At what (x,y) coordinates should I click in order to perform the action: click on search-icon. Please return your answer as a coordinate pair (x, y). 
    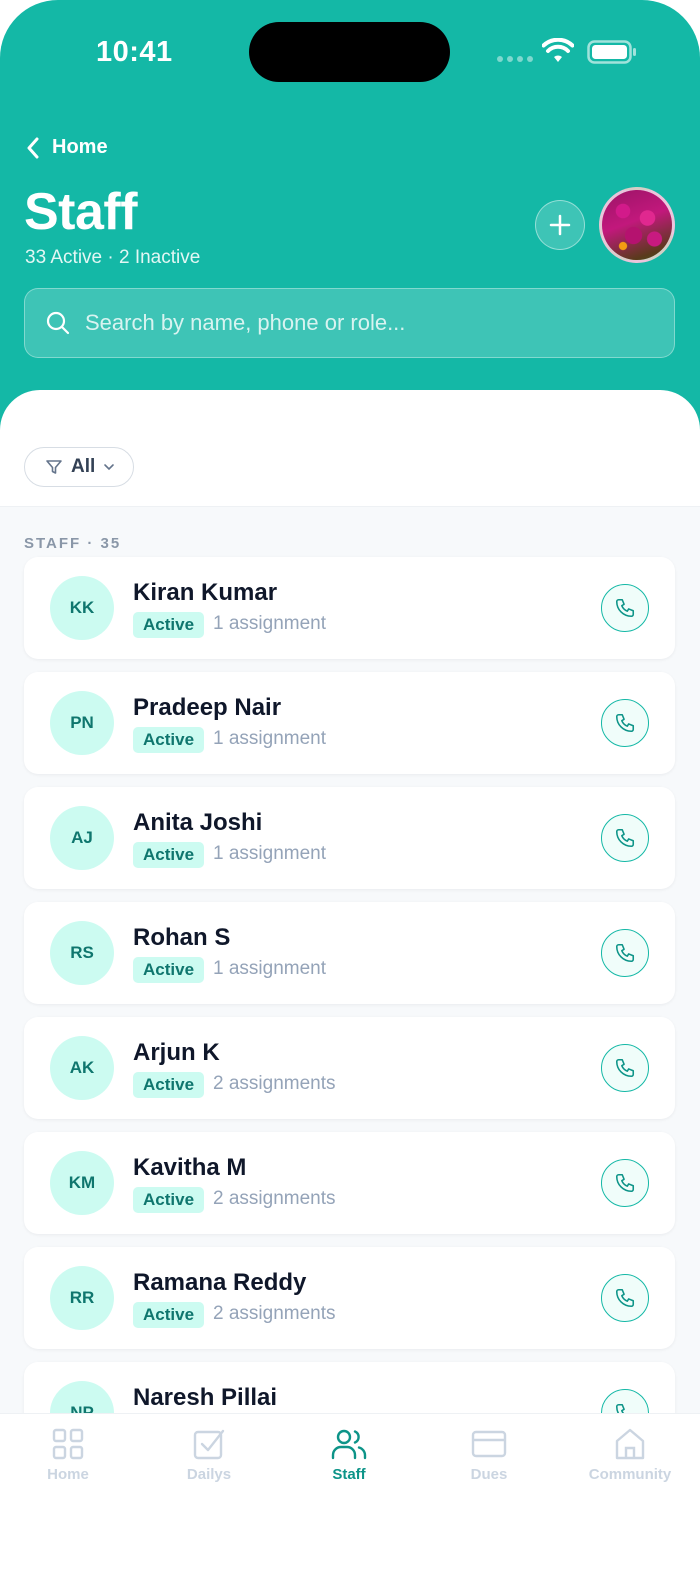
    Looking at the image, I should click on (58, 323).